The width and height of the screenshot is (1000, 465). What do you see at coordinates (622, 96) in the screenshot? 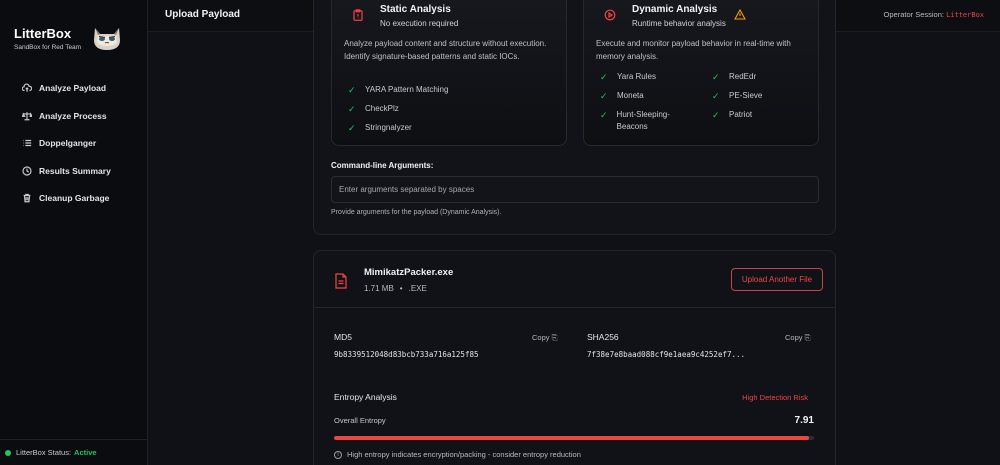
I see `feature-item: ✓ Moneta` at bounding box center [622, 96].